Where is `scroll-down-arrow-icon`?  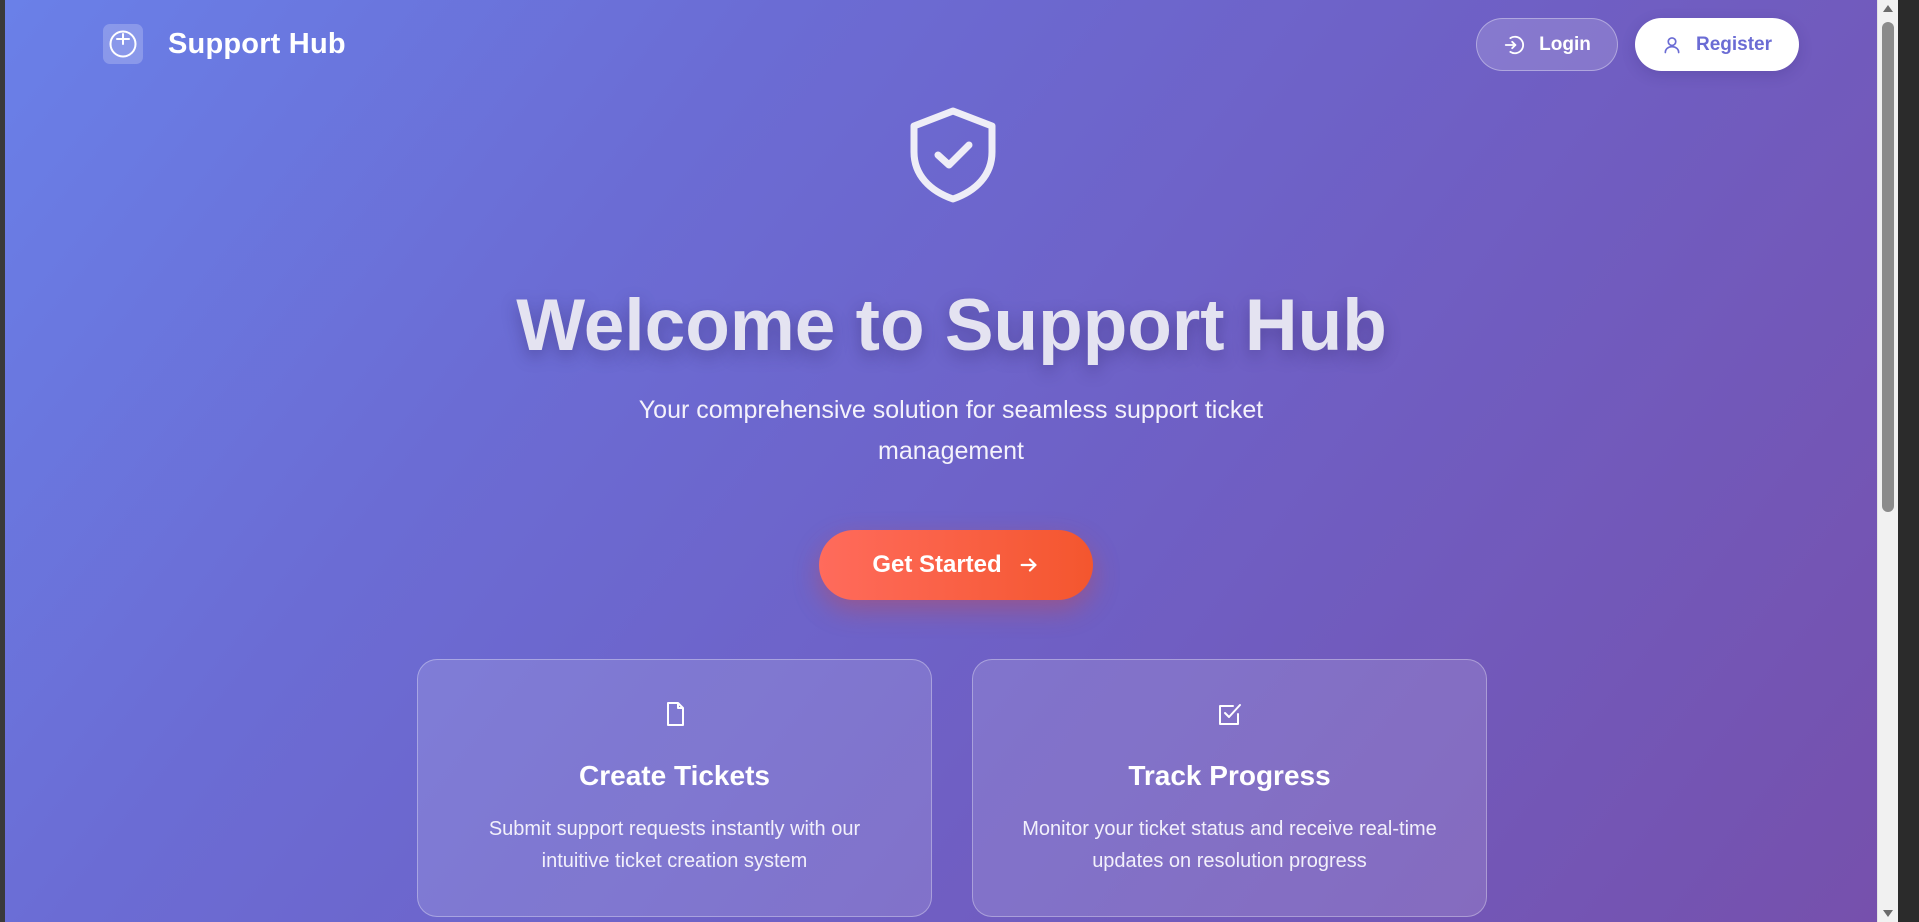
scroll-down-arrow-icon is located at coordinates (1888, 913).